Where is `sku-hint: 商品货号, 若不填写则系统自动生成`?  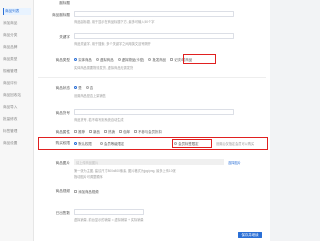 sku-hint: 商品货号, 若不填写则系统自动生成 is located at coordinates (99, 120).